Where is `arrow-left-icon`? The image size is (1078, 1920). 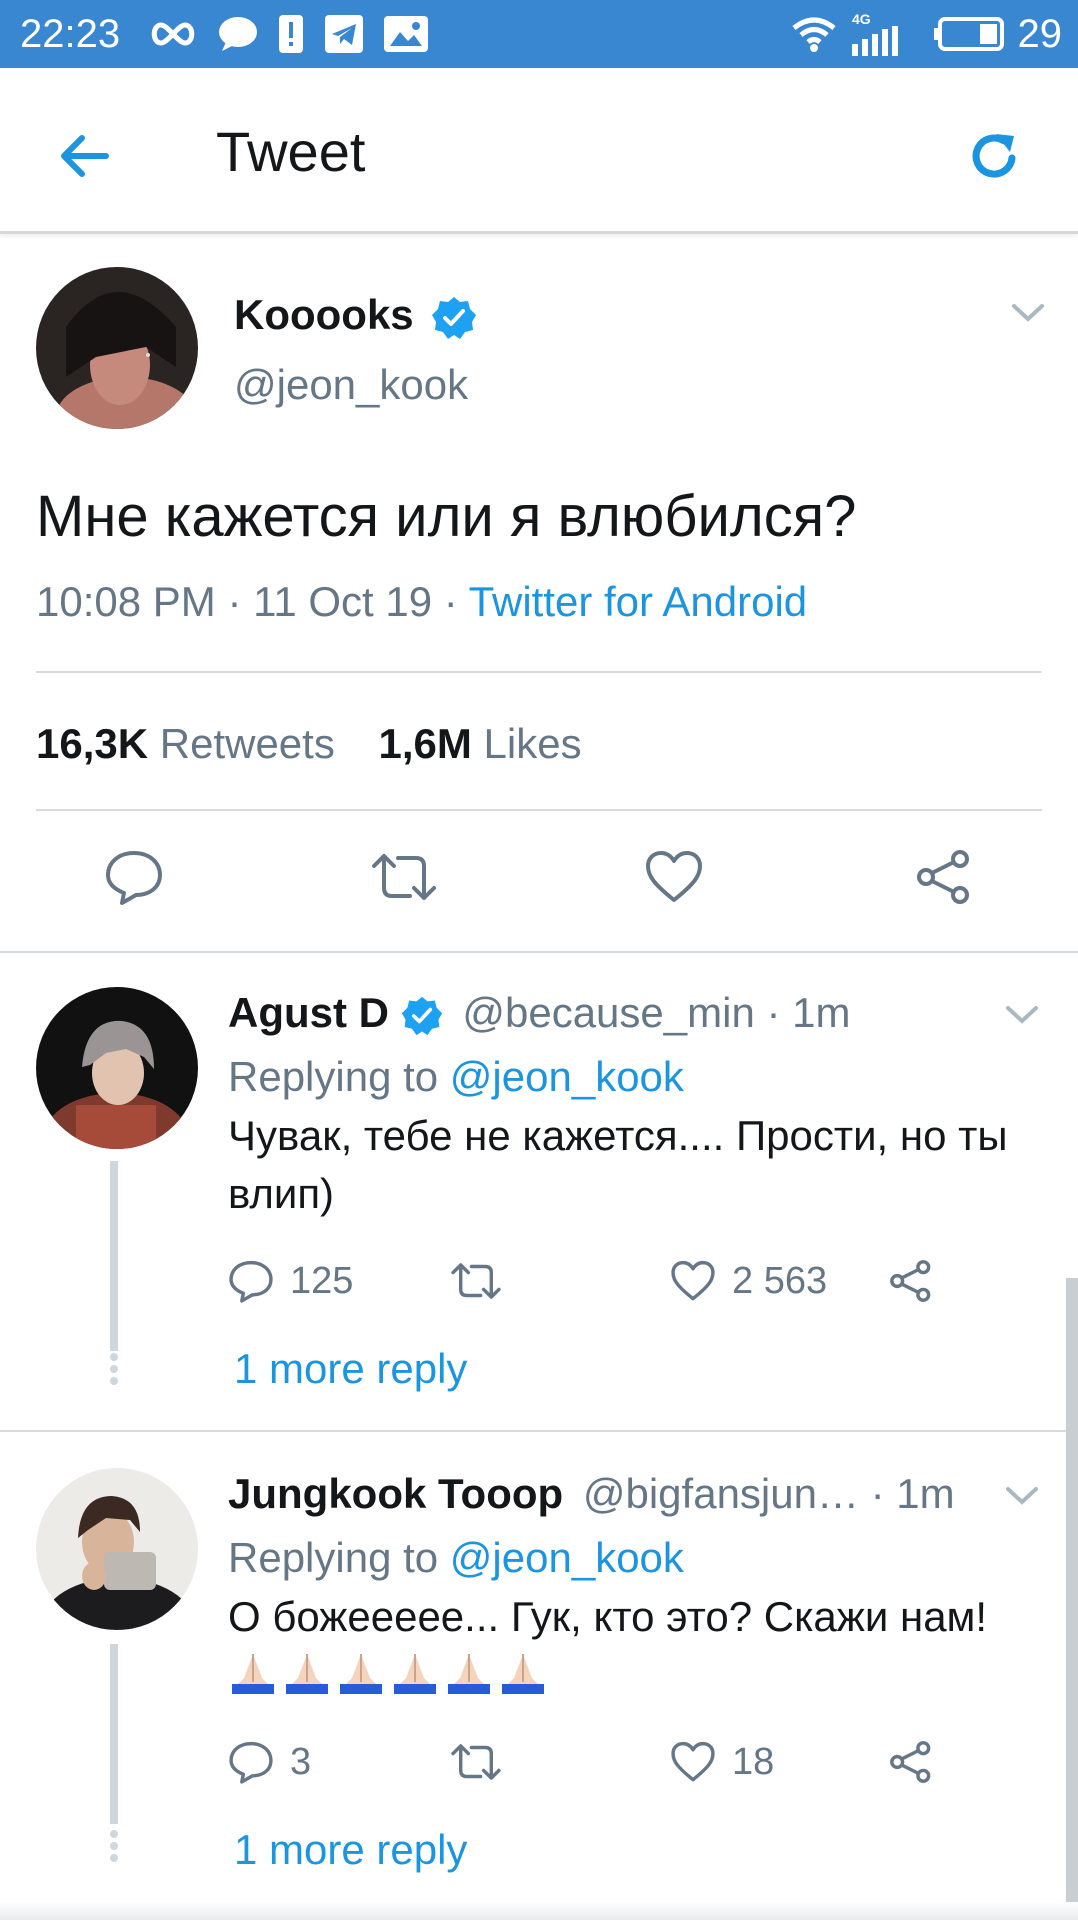 arrow-left-icon is located at coordinates (85, 156).